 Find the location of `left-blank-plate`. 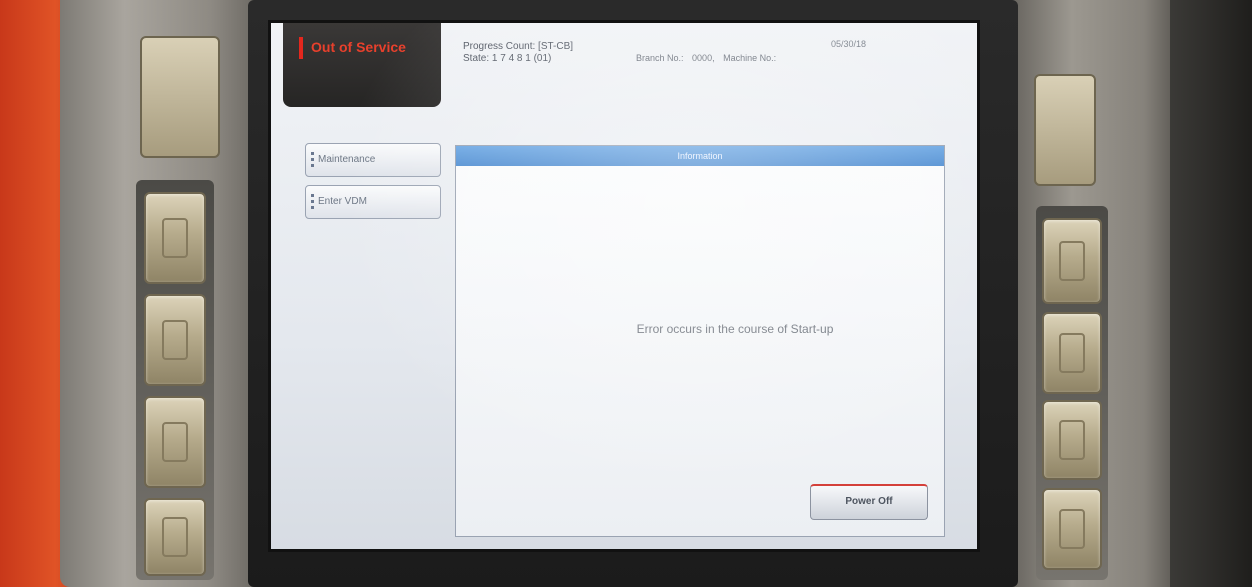

left-blank-plate is located at coordinates (180, 97).